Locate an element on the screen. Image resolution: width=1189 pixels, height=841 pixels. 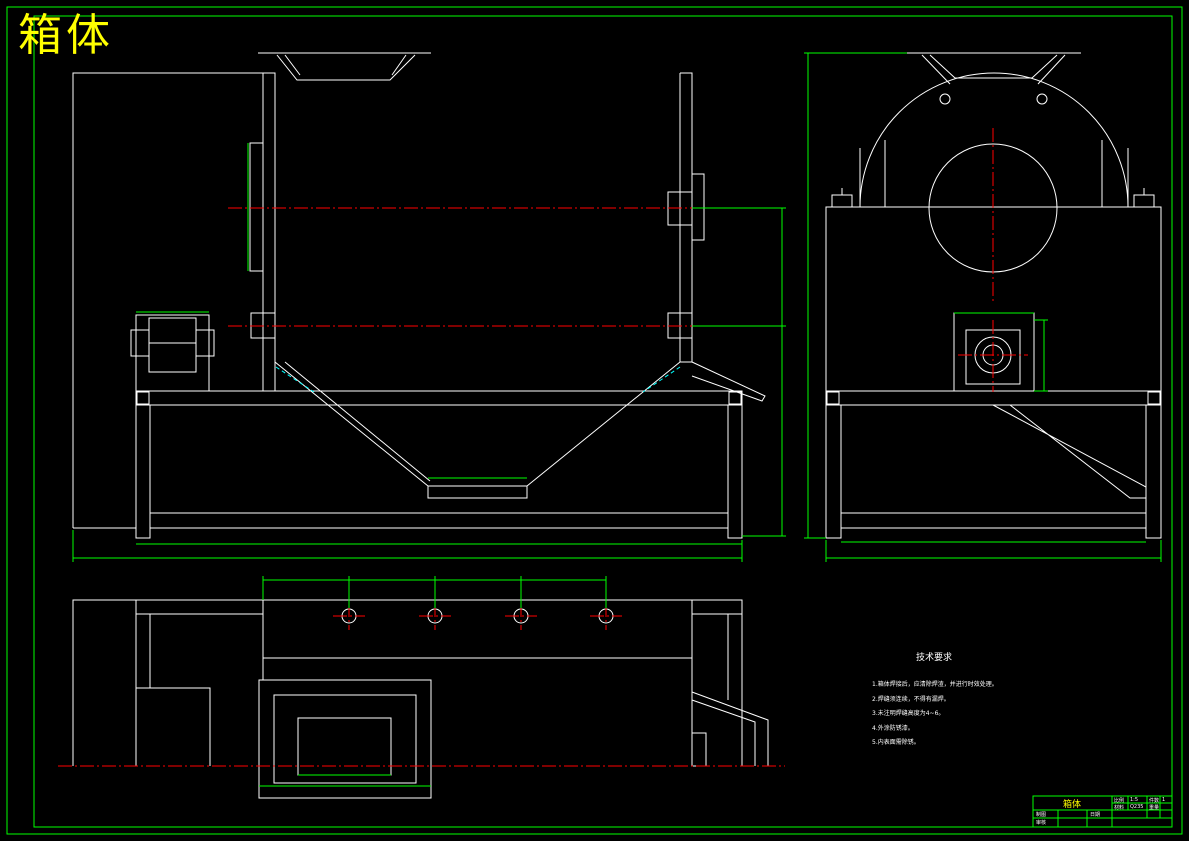
title-block-cell: Q235 is located at coordinates (1137, 807).